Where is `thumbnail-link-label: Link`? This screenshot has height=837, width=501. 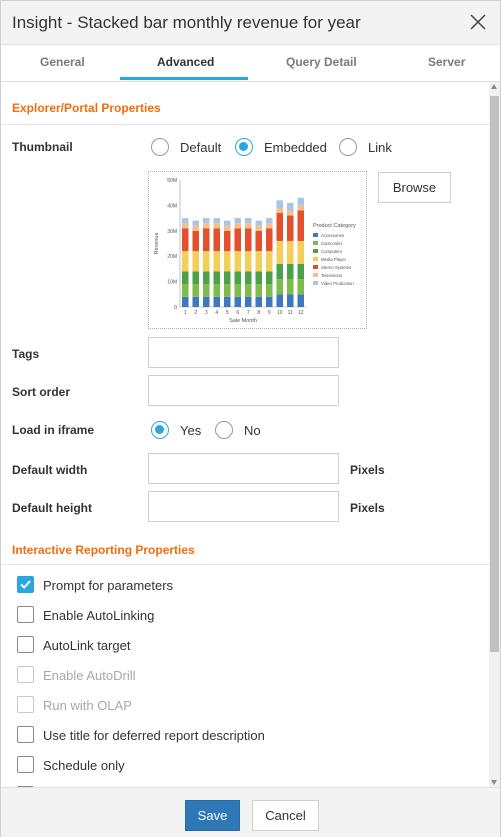 thumbnail-link-label: Link is located at coordinates (380, 147).